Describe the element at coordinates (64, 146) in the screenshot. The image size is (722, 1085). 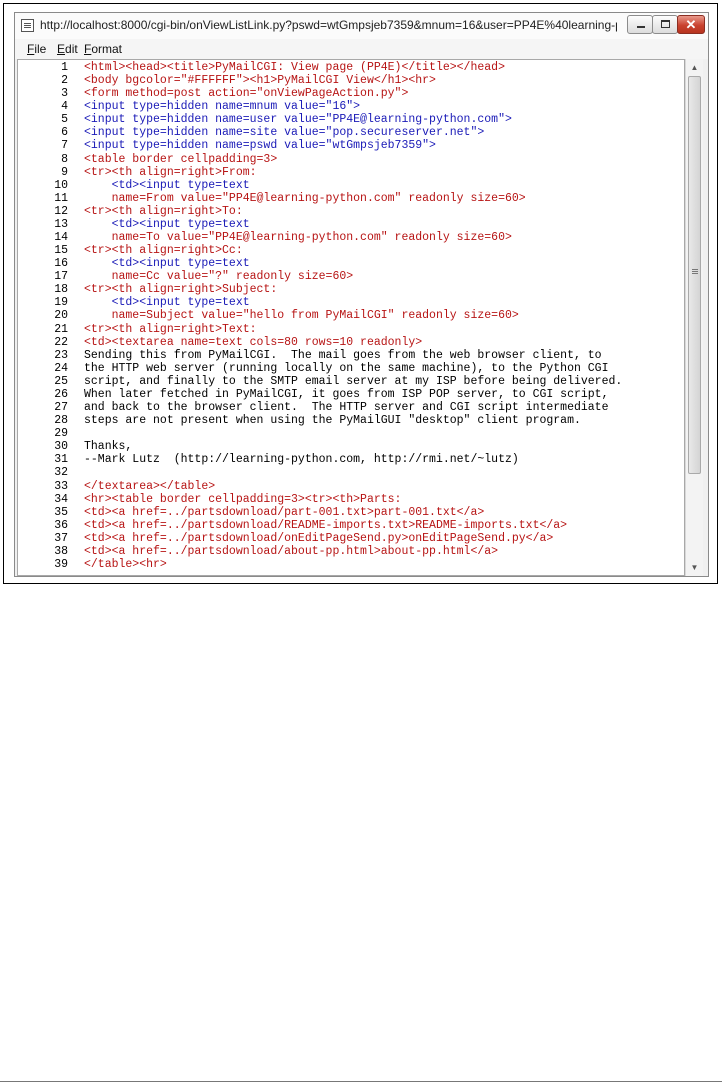
I see `line-number: 7` at that location.